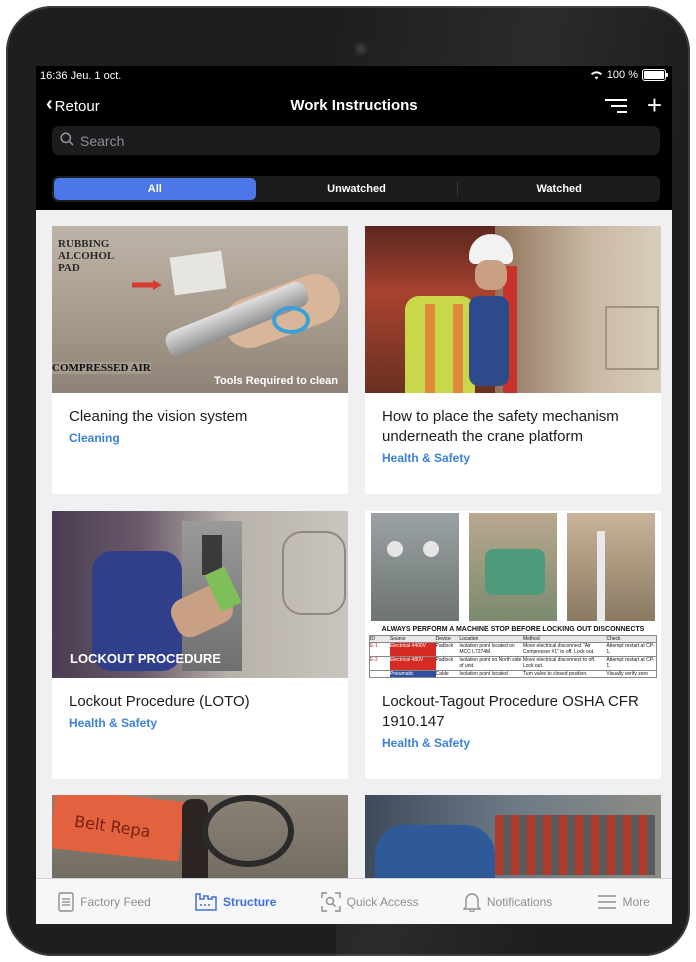 The width and height of the screenshot is (696, 962). What do you see at coordinates (382, 902) in the screenshot?
I see `tab-label: Quick Access` at bounding box center [382, 902].